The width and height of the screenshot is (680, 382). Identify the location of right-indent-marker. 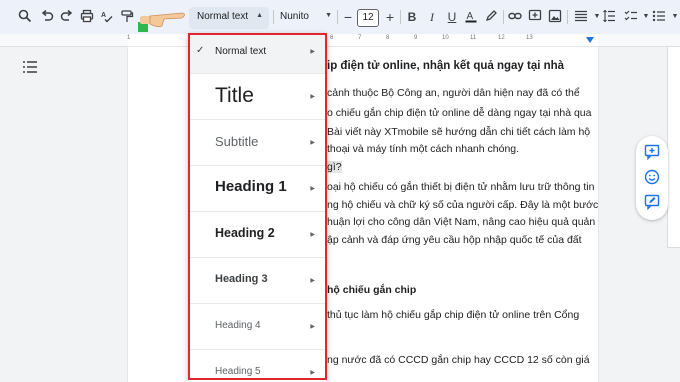
(590, 40).